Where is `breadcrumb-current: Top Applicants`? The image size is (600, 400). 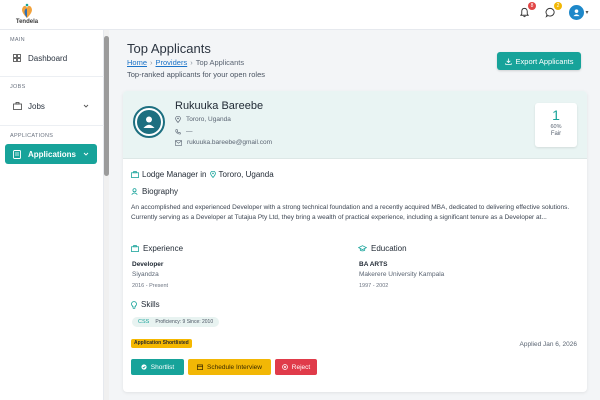 breadcrumb-current: Top Applicants is located at coordinates (220, 62).